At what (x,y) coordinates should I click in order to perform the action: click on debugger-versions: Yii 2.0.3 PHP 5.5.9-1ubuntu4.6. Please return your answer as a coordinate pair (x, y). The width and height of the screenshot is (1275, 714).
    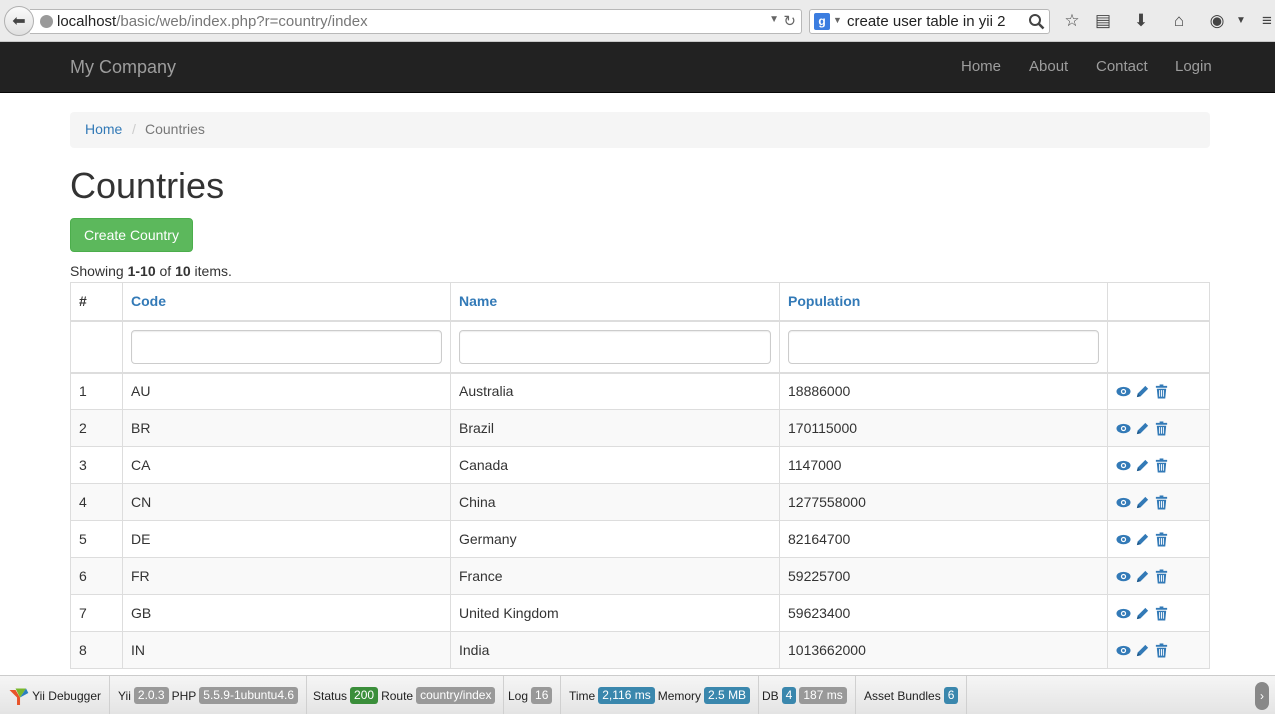
    Looking at the image, I should click on (209, 695).